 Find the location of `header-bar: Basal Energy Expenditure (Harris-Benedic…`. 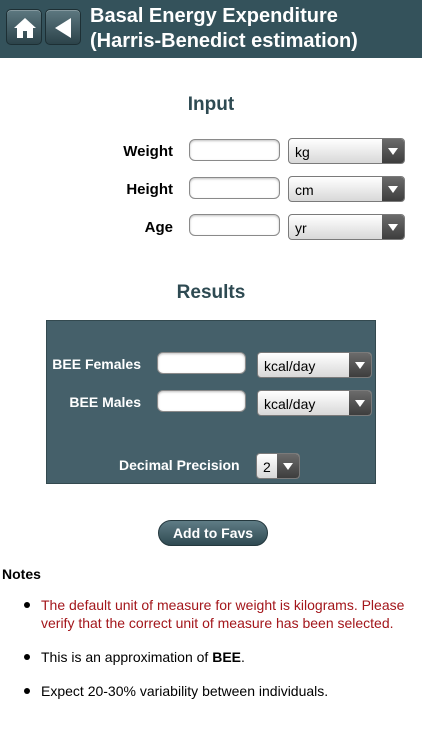

header-bar: Basal Energy Expenditure (Harris-Benedic… is located at coordinates (211, 29).